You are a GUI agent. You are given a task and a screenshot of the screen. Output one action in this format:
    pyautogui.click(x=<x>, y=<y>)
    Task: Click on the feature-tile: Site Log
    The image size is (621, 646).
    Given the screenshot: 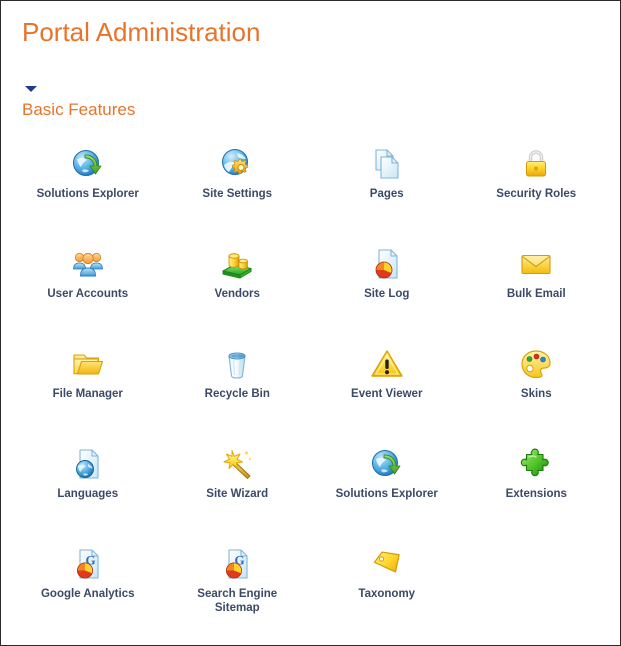 What is the action you would take?
    pyautogui.click(x=387, y=289)
    